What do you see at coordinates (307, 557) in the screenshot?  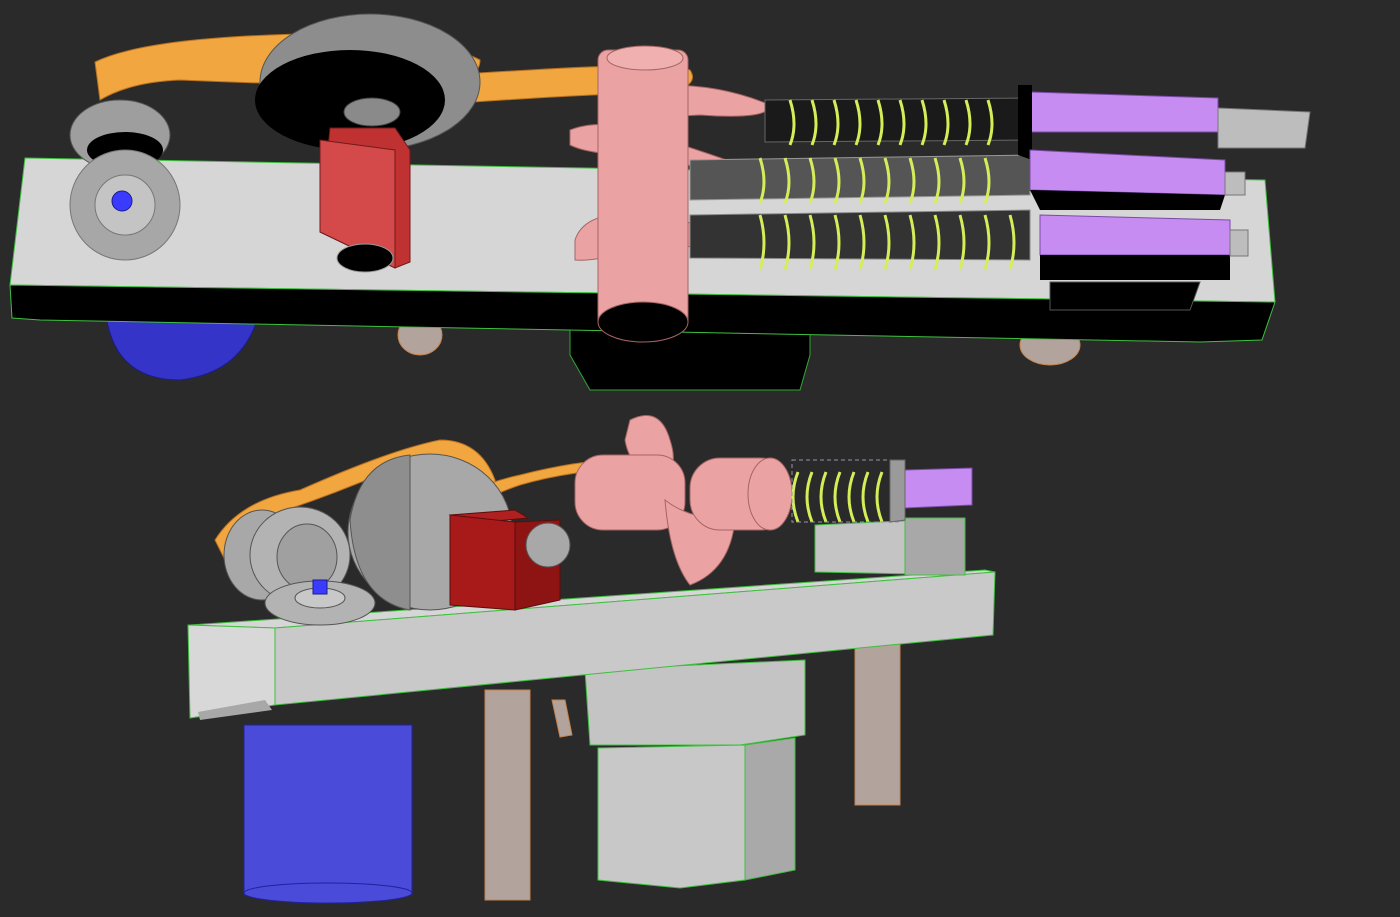 I see `bevel-gear-1-inner` at bounding box center [307, 557].